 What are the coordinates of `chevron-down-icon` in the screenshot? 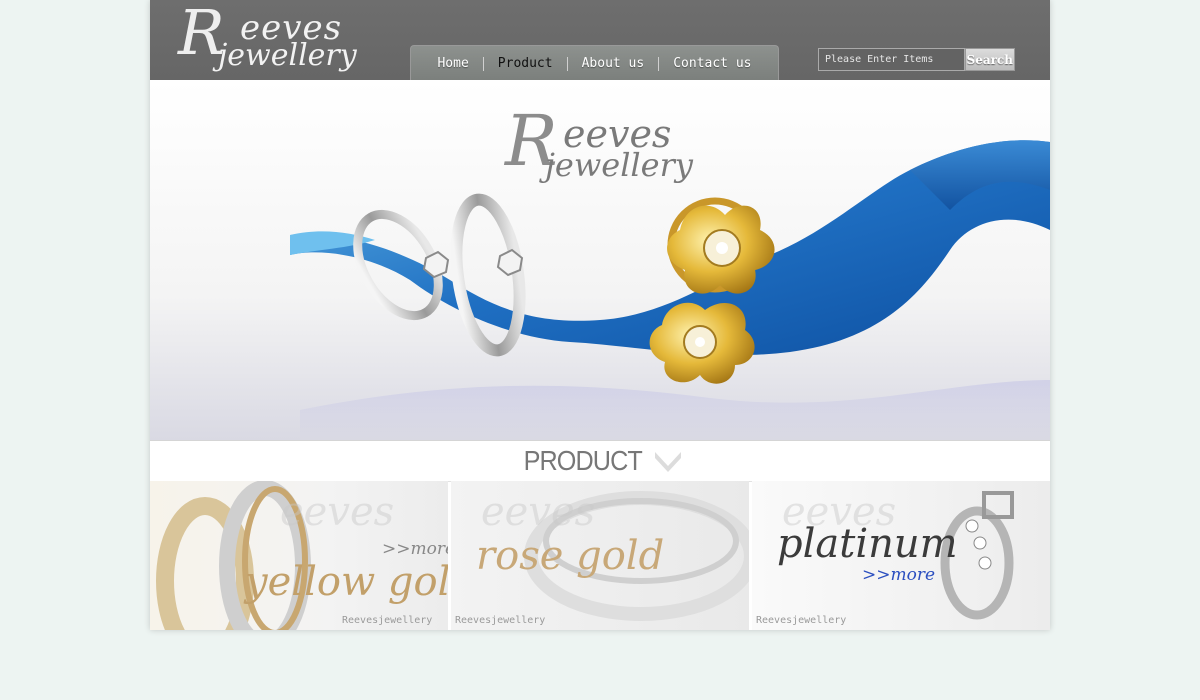 It's located at (667, 462).